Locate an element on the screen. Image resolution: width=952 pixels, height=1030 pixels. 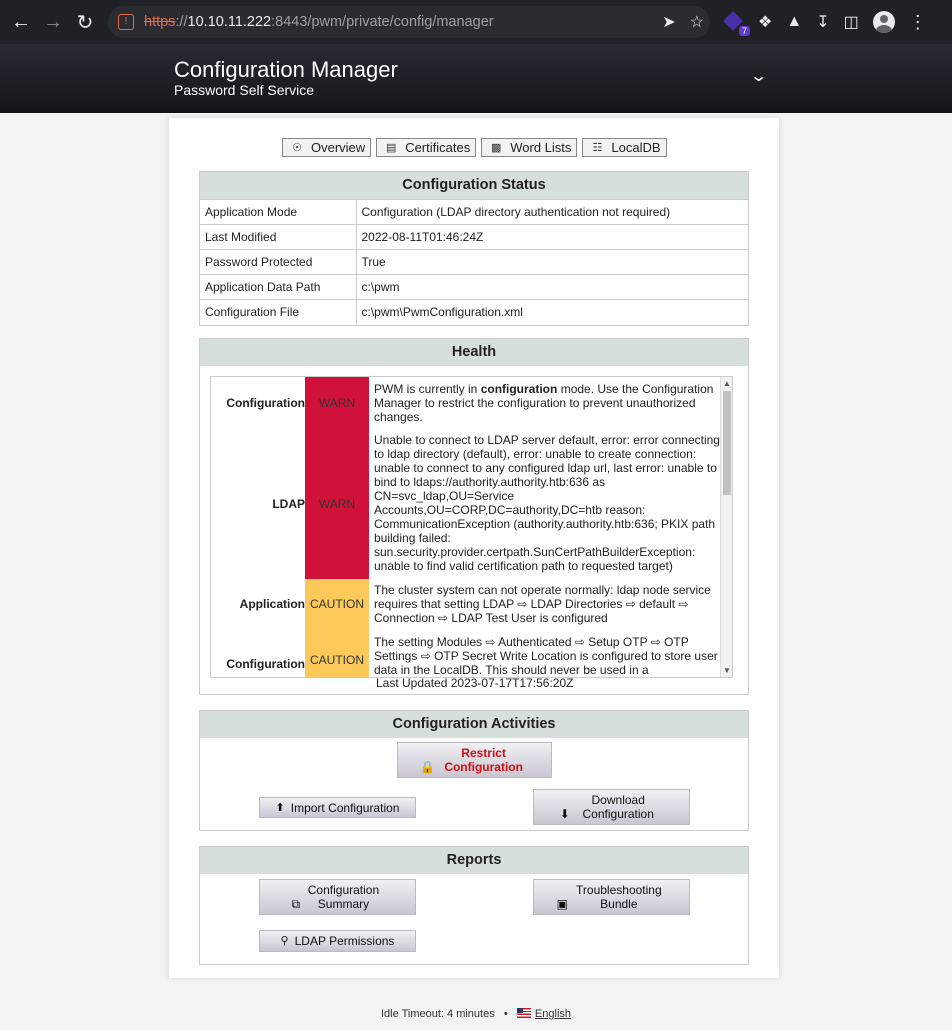
book-icon: ▩ is located at coordinates (496, 148).